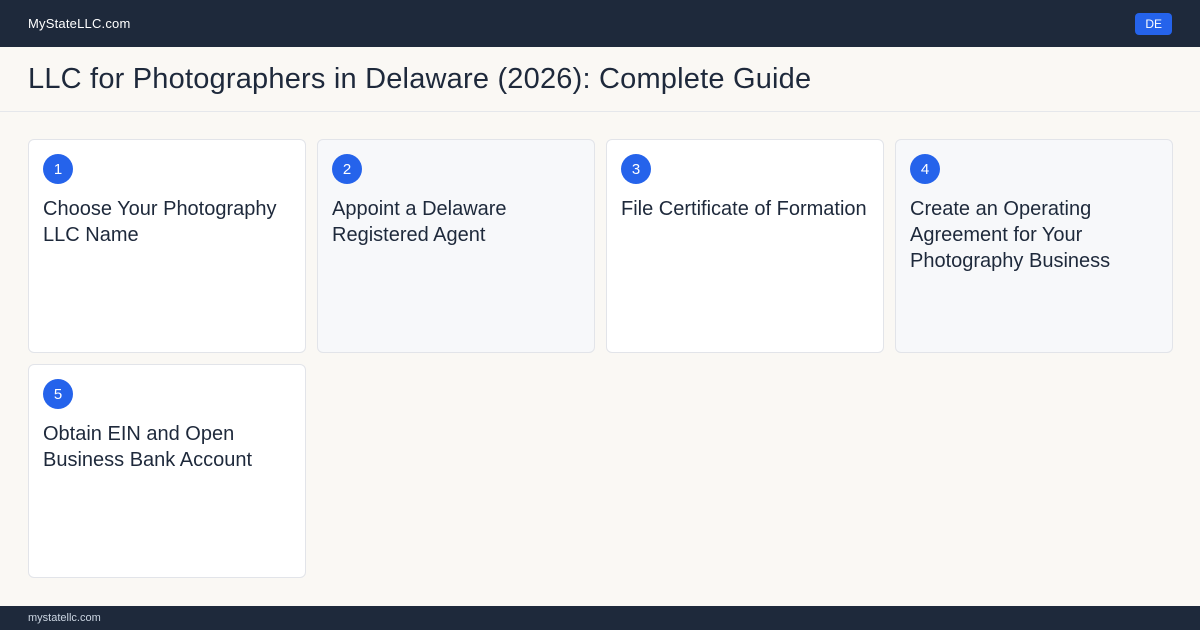  I want to click on step-card-3: 3 File Certificate of Formation, so click(745, 246).